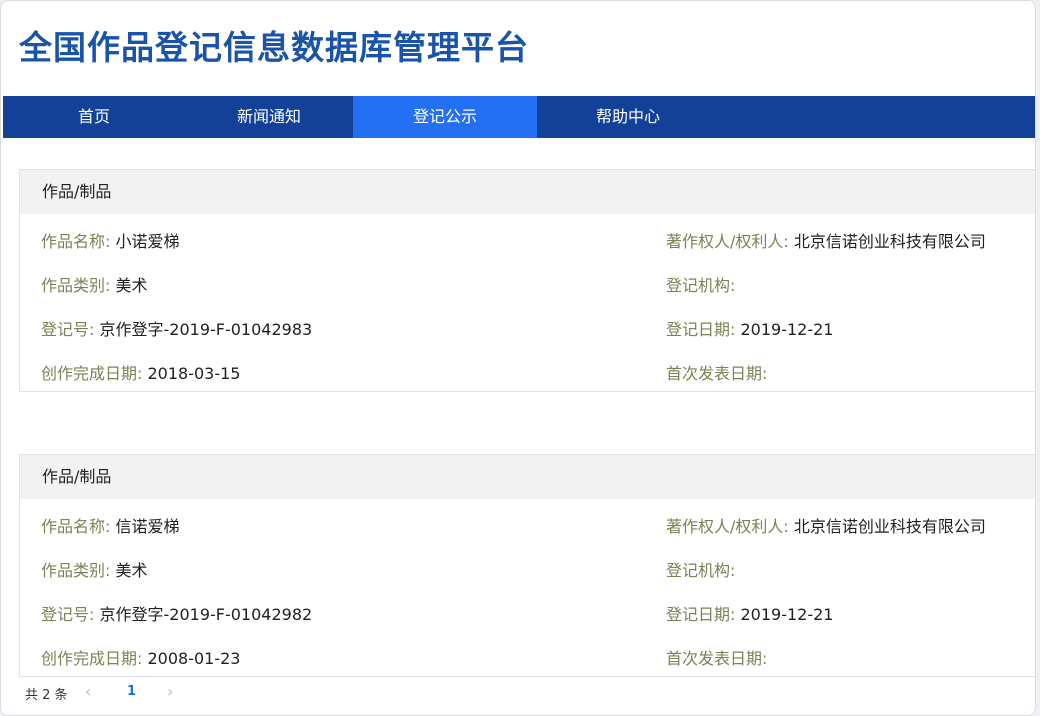  I want to click on created-date-field: 创作完成日期: 2018-03-15, so click(140, 372).